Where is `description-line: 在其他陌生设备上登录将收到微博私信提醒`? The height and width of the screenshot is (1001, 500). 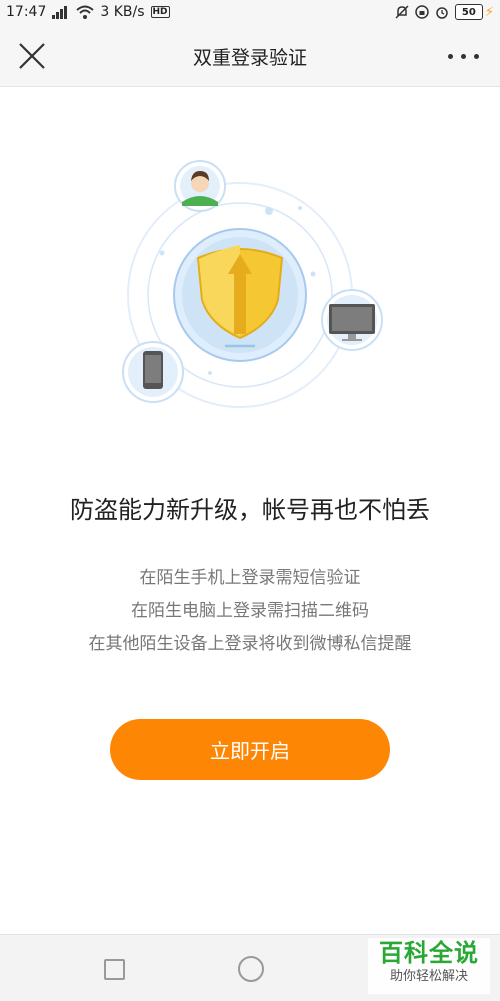
description-line: 在其他陌生设备上登录将收到微博私信提醒 is located at coordinates (250, 644).